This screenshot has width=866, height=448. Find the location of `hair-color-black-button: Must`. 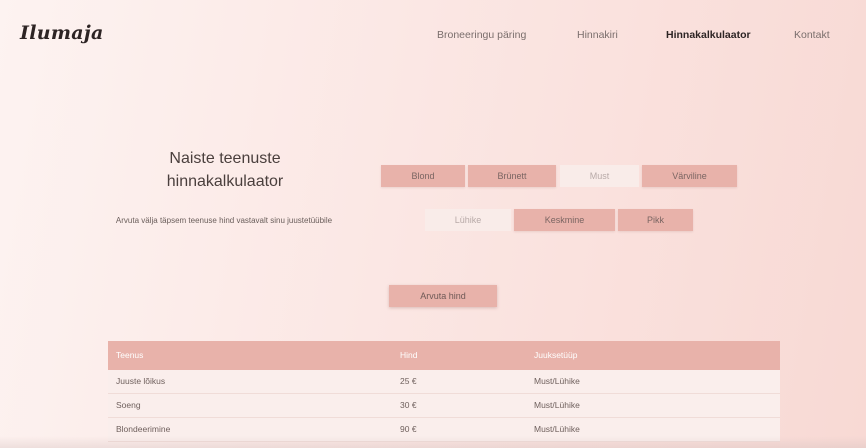

hair-color-black-button: Must is located at coordinates (599, 176).